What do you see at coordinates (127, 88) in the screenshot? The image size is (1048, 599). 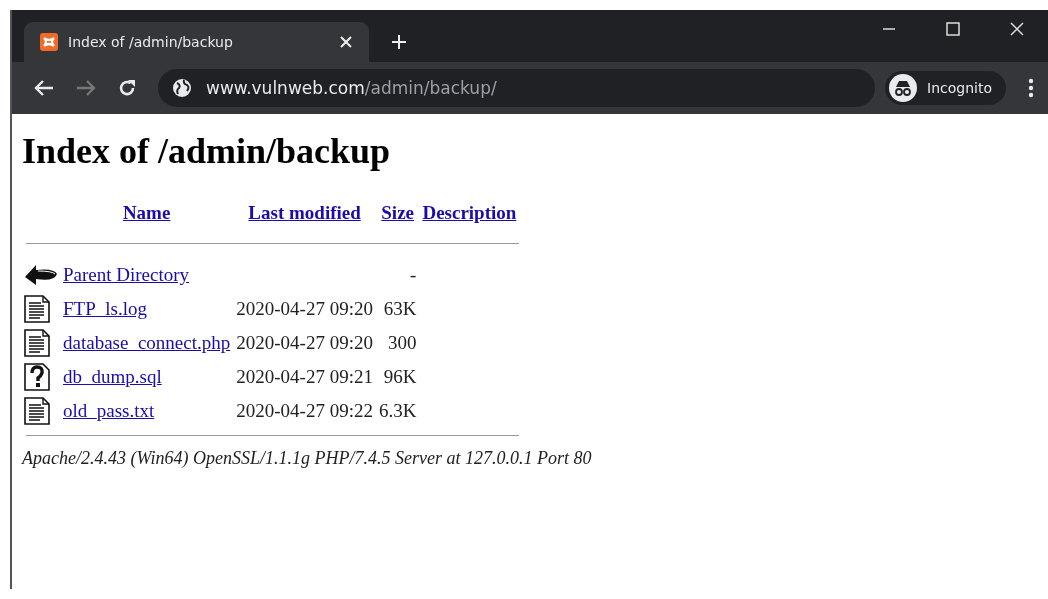 I see `reload-icon` at bounding box center [127, 88].